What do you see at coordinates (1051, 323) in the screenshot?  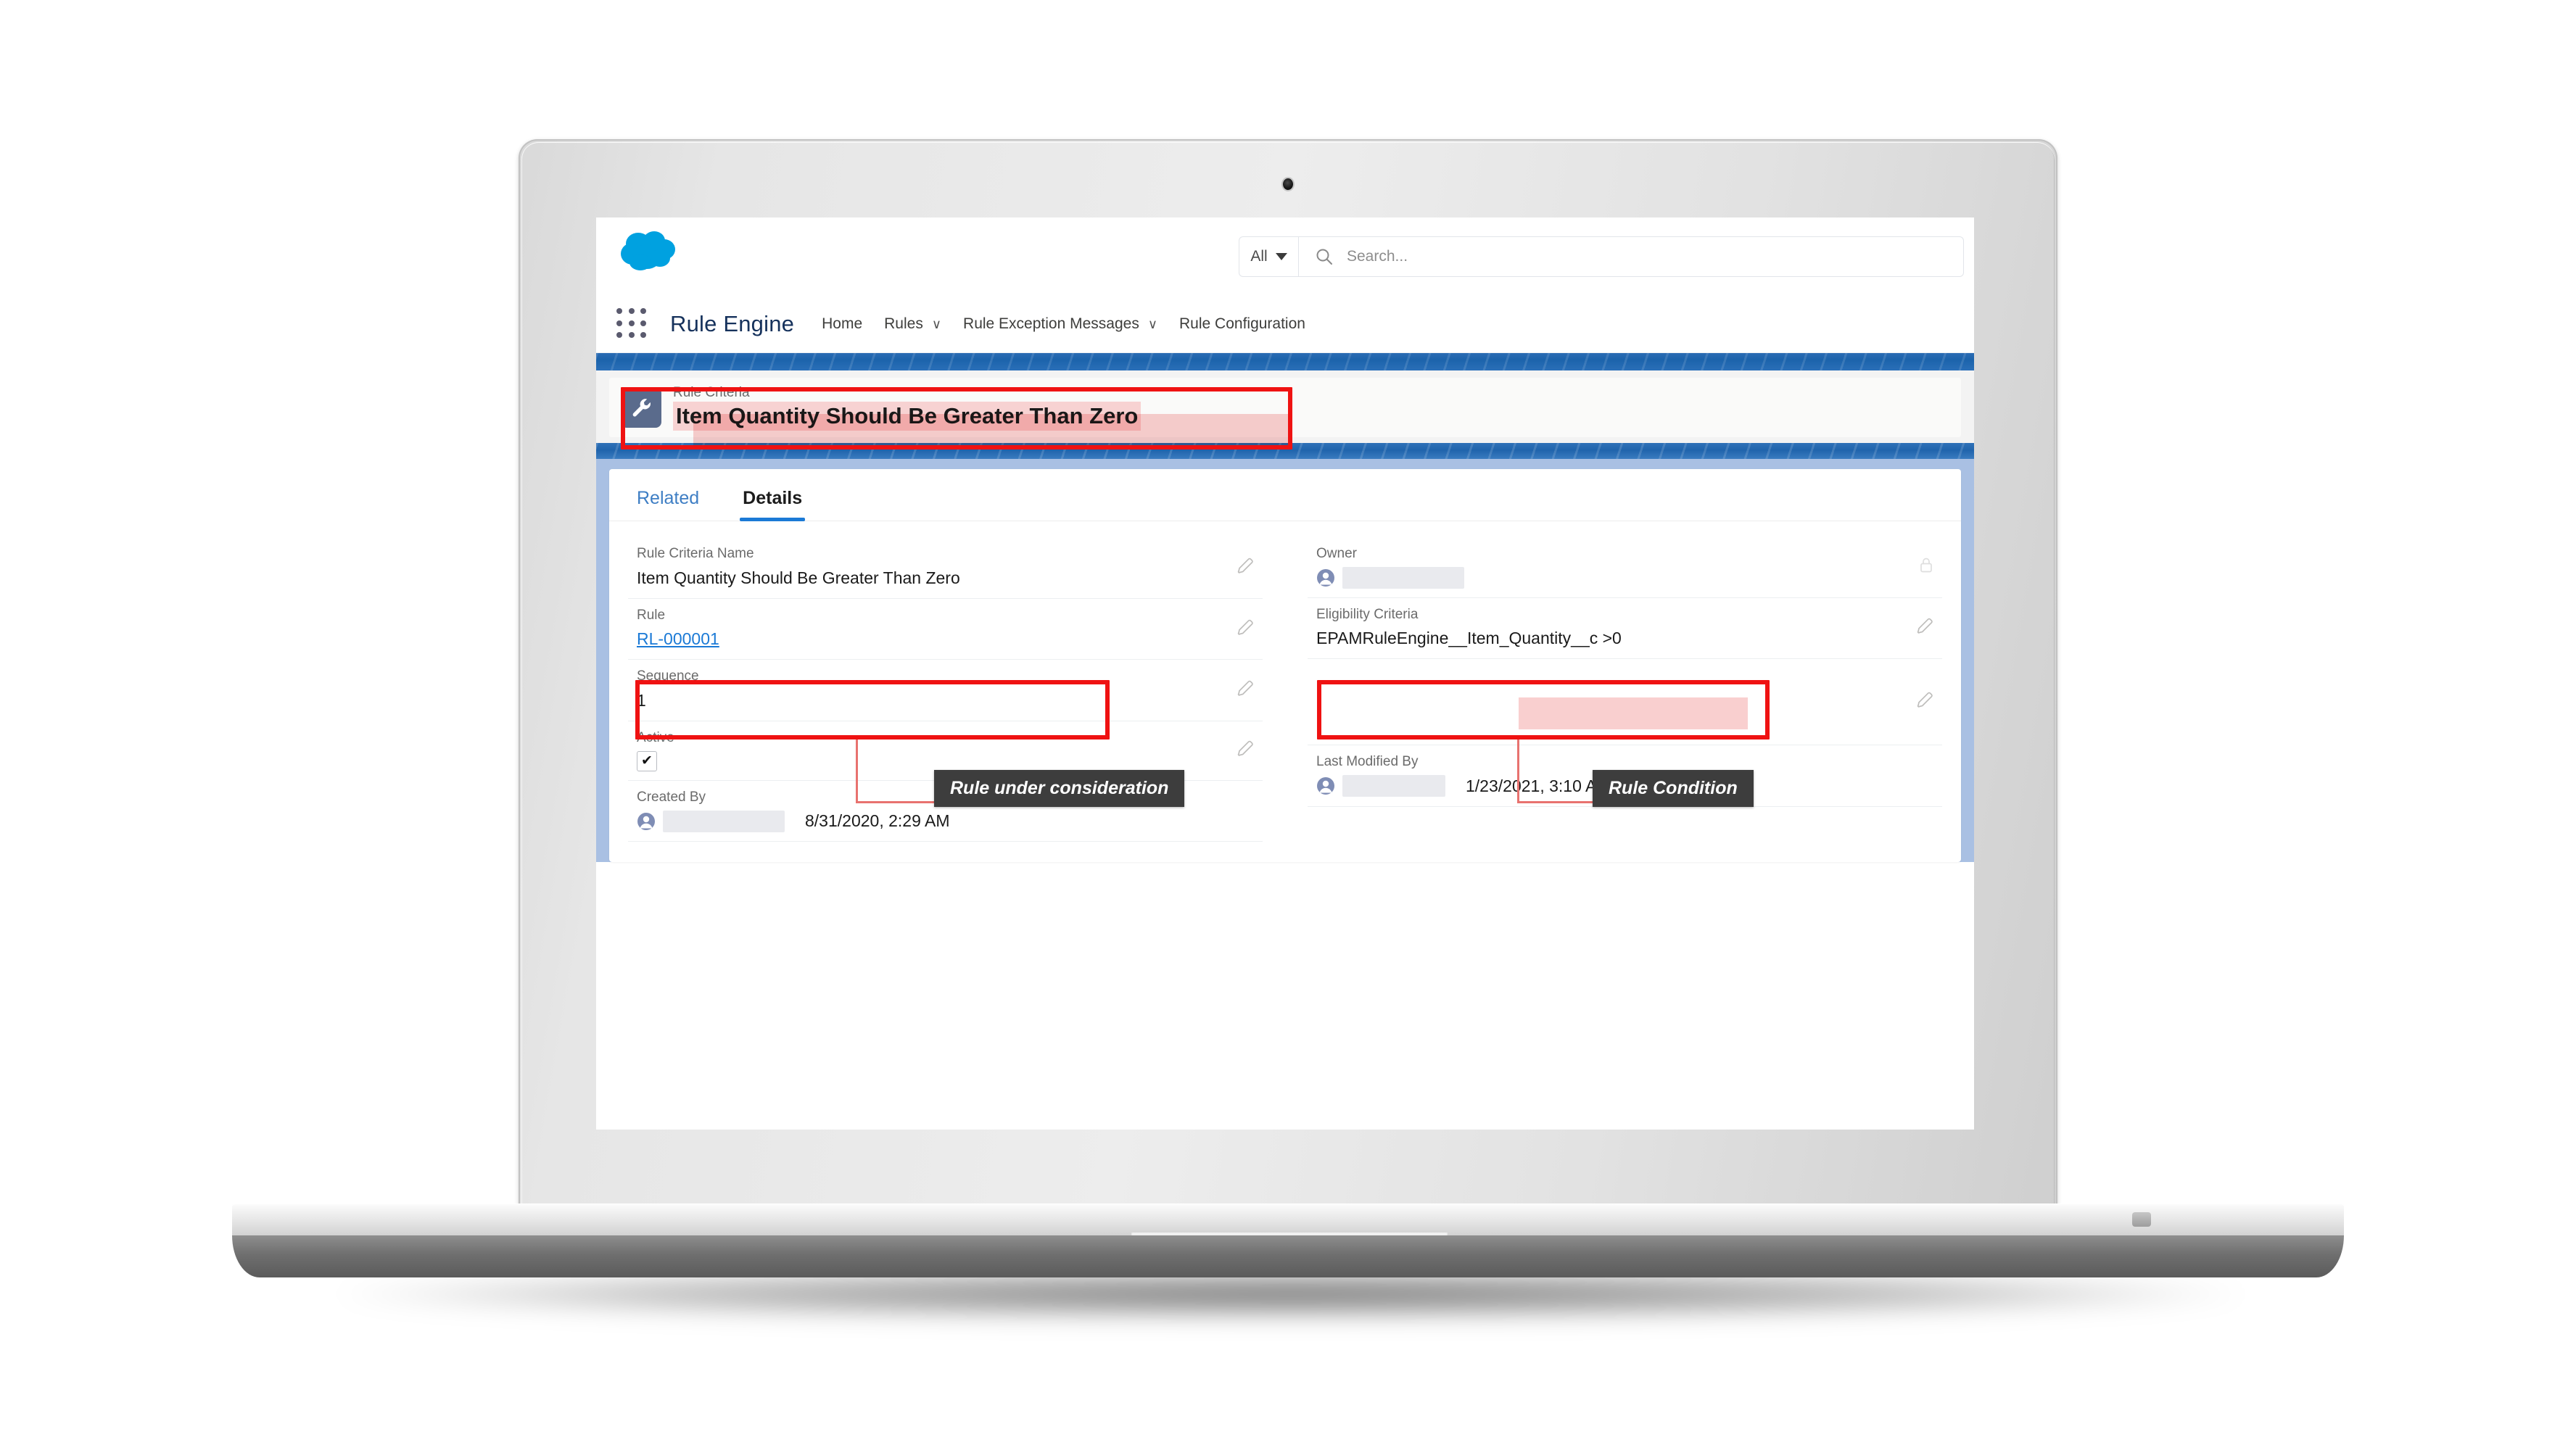 I see `nav-item-label: Rule Exception Messages` at bounding box center [1051, 323].